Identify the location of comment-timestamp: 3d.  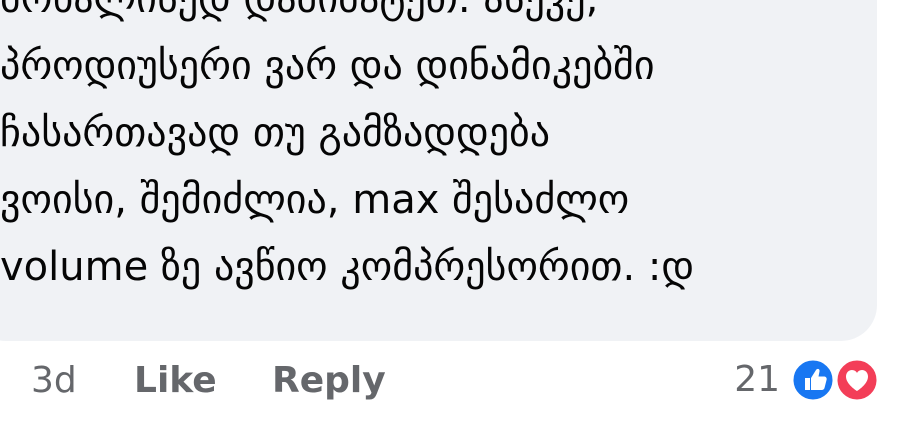
(54, 381).